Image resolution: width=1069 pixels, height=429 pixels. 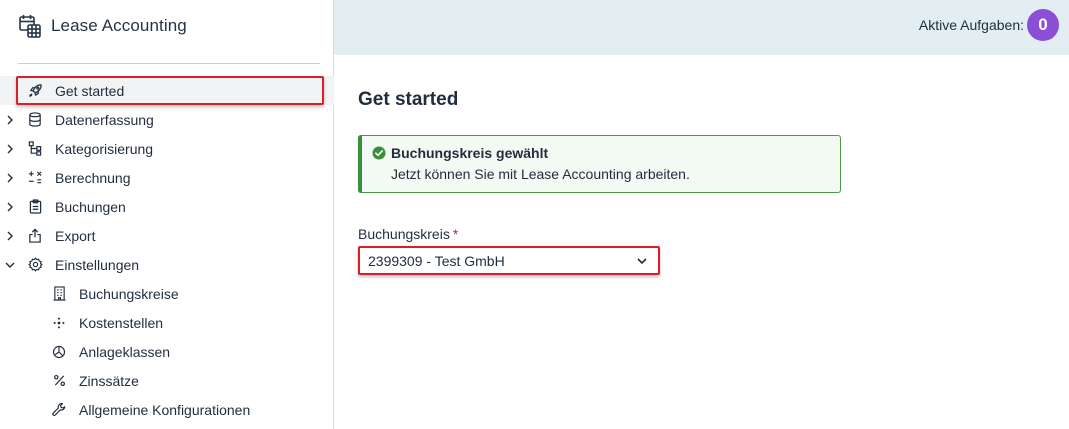 What do you see at coordinates (35, 91) in the screenshot?
I see `rocket-icon` at bounding box center [35, 91].